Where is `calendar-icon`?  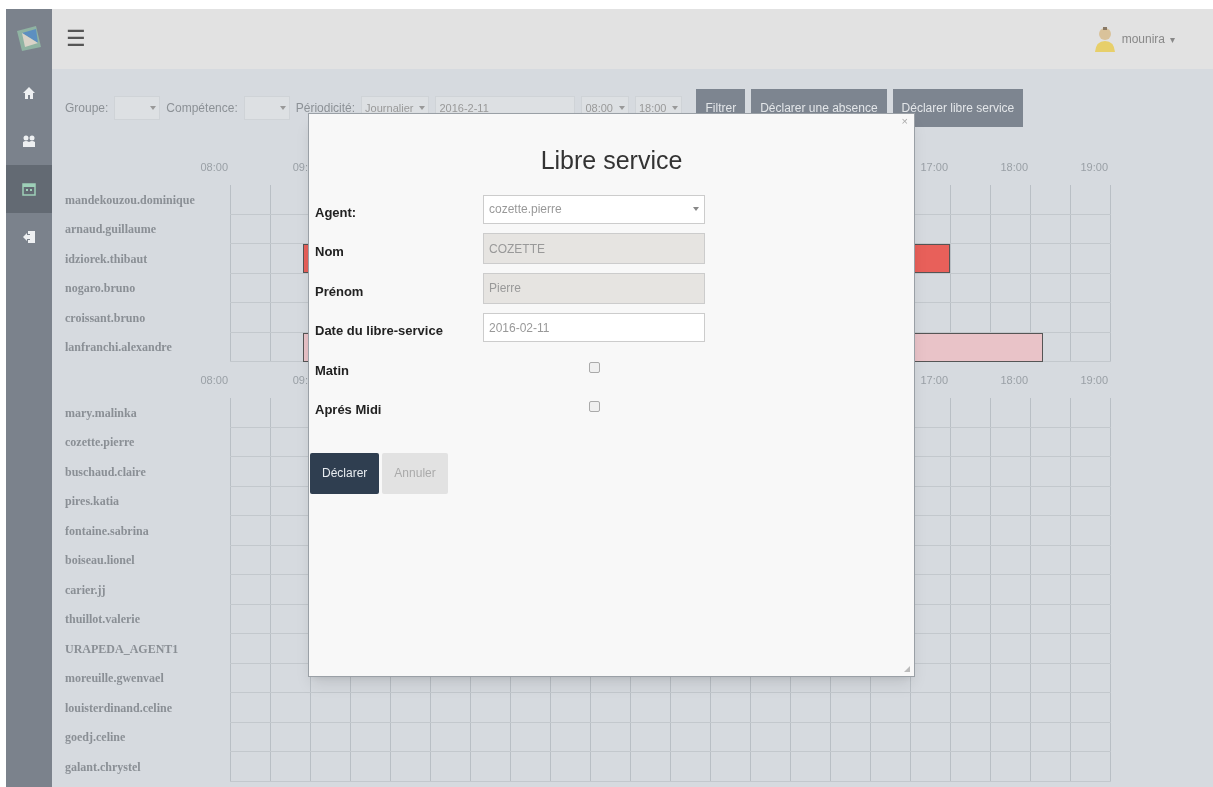 calendar-icon is located at coordinates (29, 189).